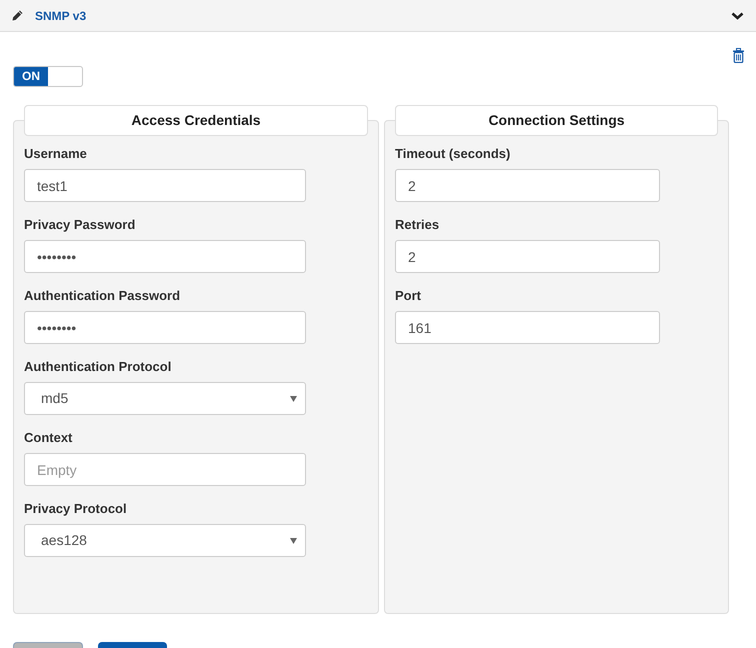  What do you see at coordinates (527, 327) in the screenshot?
I see `text-field: 161` at bounding box center [527, 327].